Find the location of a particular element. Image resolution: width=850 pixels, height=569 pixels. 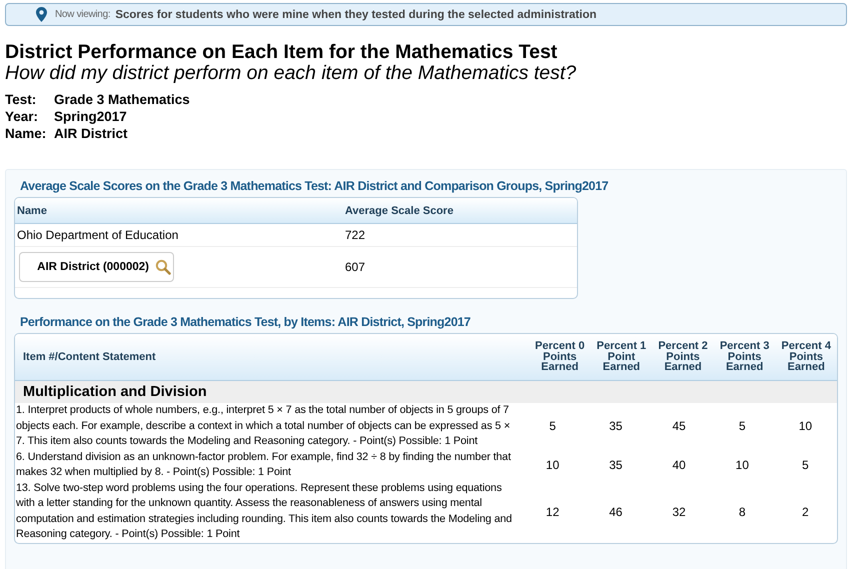

column-header: Percent 1 Point Earned is located at coordinates (622, 357).